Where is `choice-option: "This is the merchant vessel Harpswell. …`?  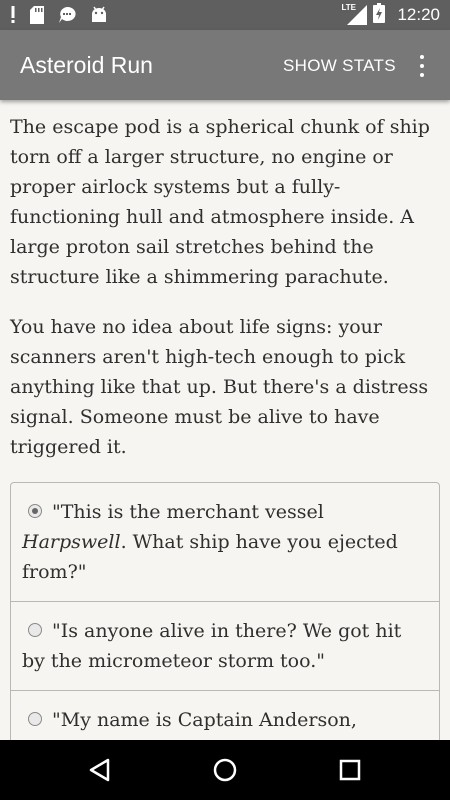
choice-option: "This is the merchant vessel Harpswell. … is located at coordinates (225, 542).